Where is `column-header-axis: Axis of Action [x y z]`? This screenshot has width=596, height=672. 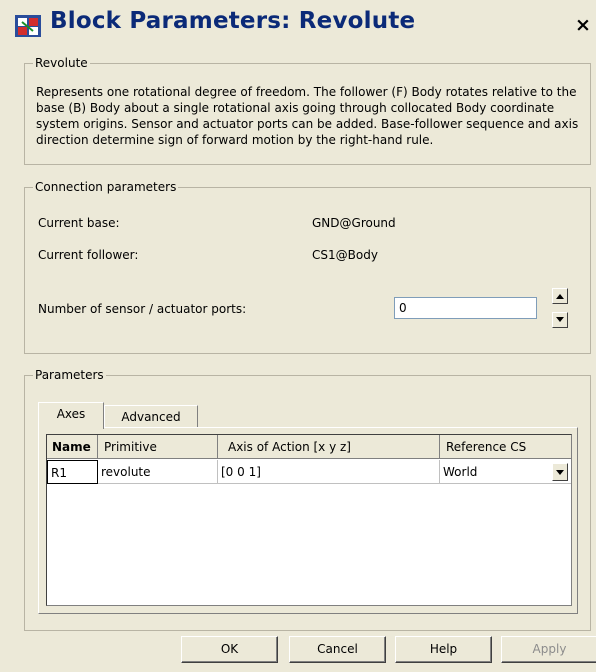 column-header-axis: Axis of Action [x y z] is located at coordinates (329, 447).